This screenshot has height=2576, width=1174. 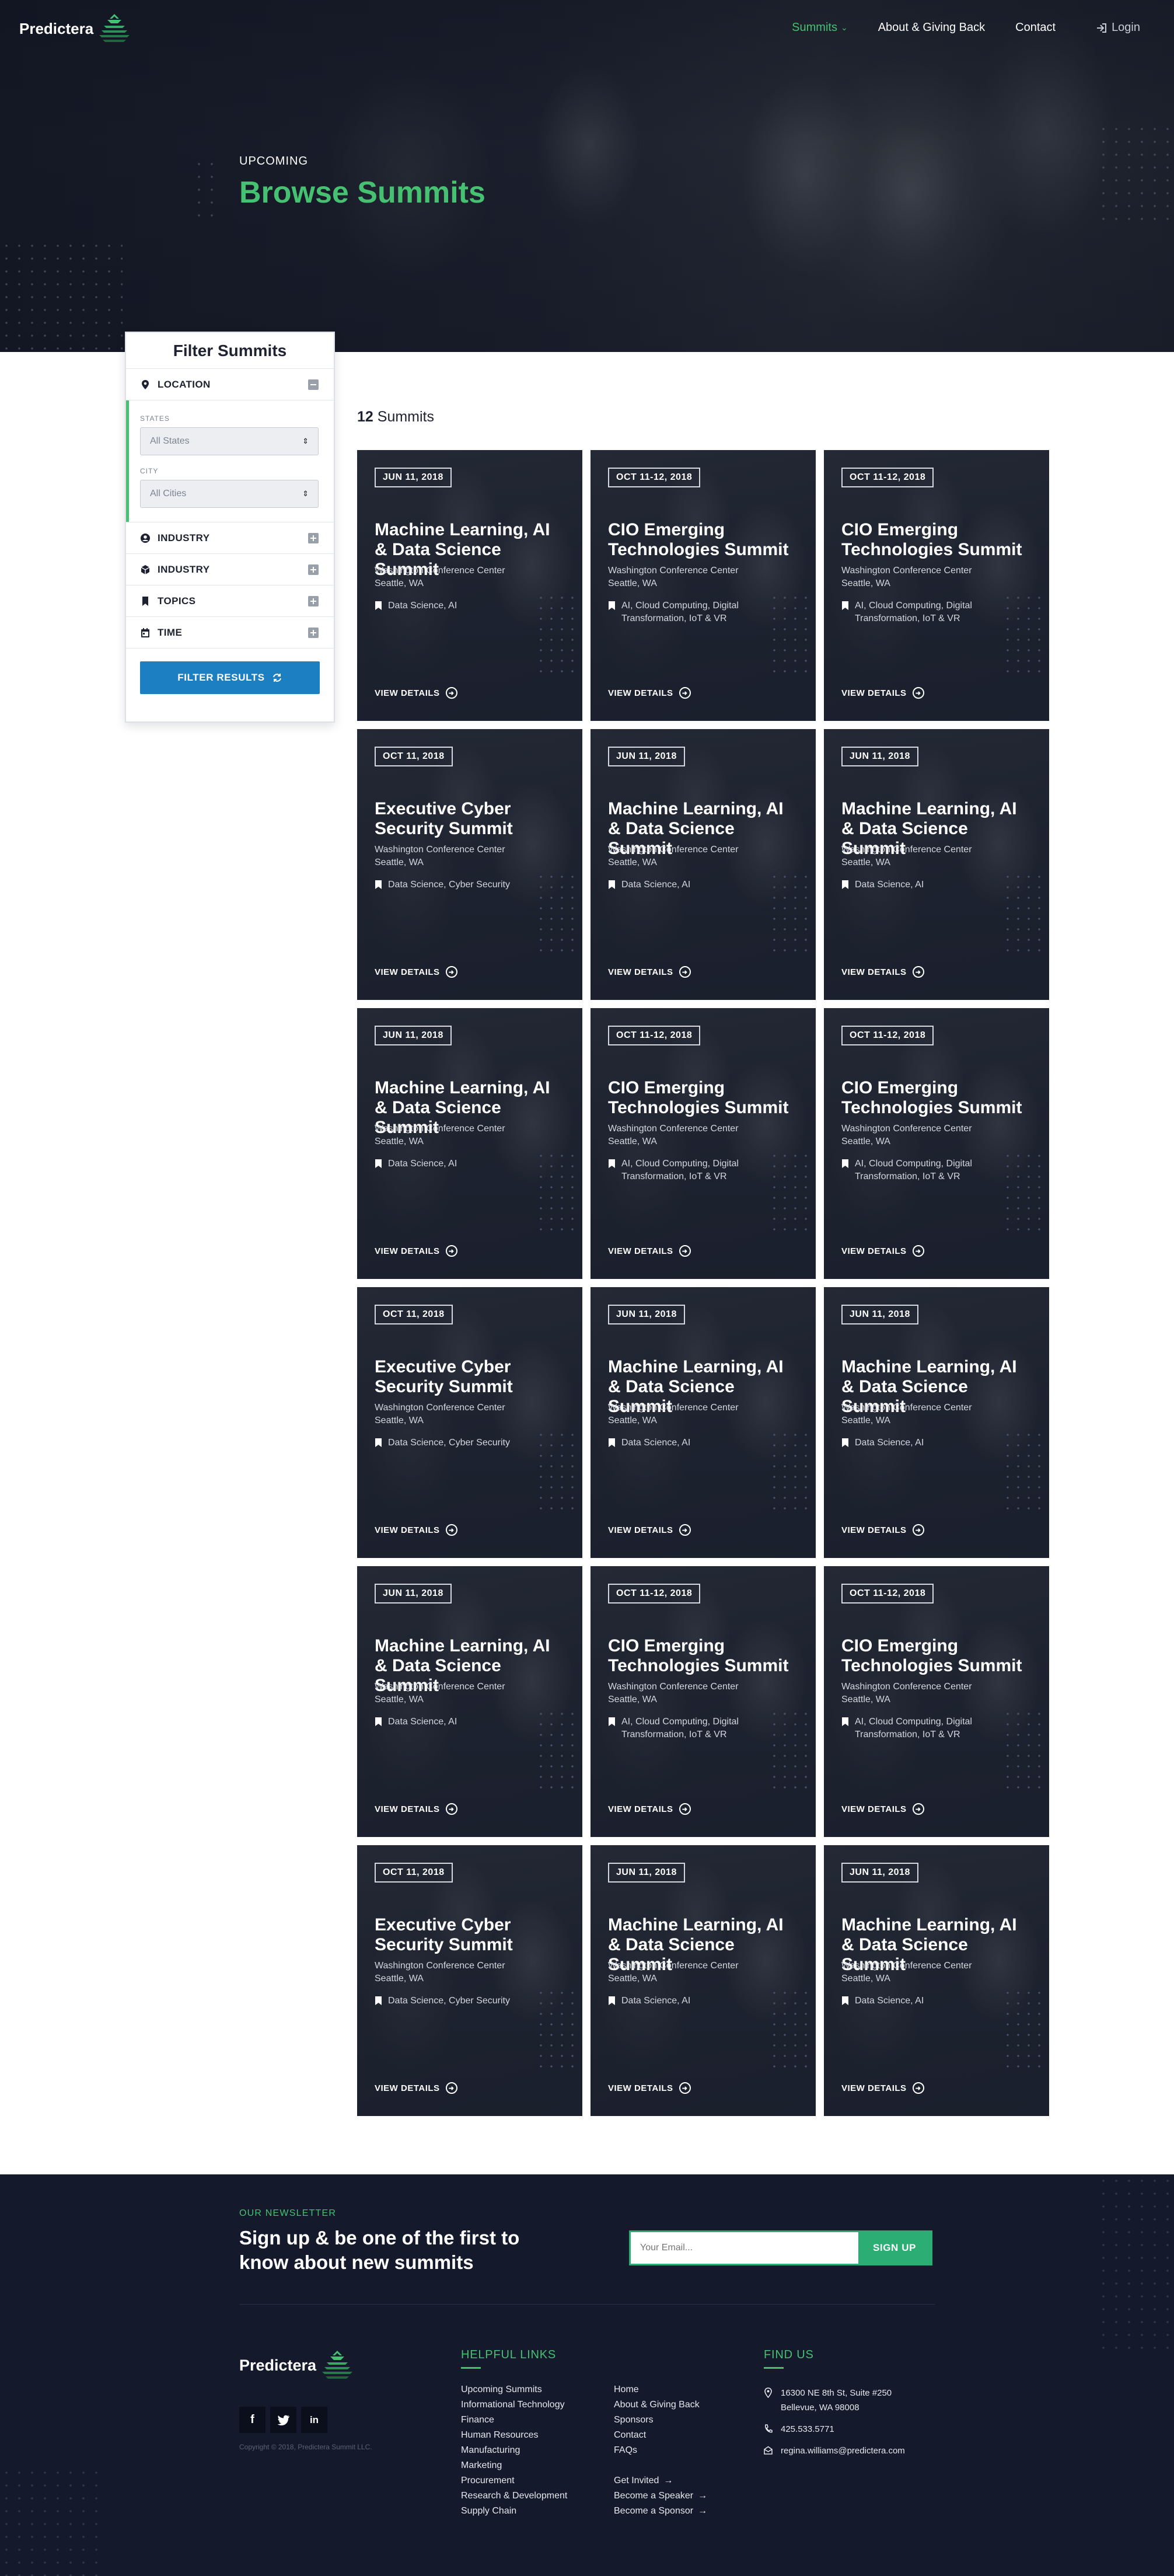 What do you see at coordinates (820, 28) in the screenshot?
I see `nav-summits: Summits ⌄` at bounding box center [820, 28].